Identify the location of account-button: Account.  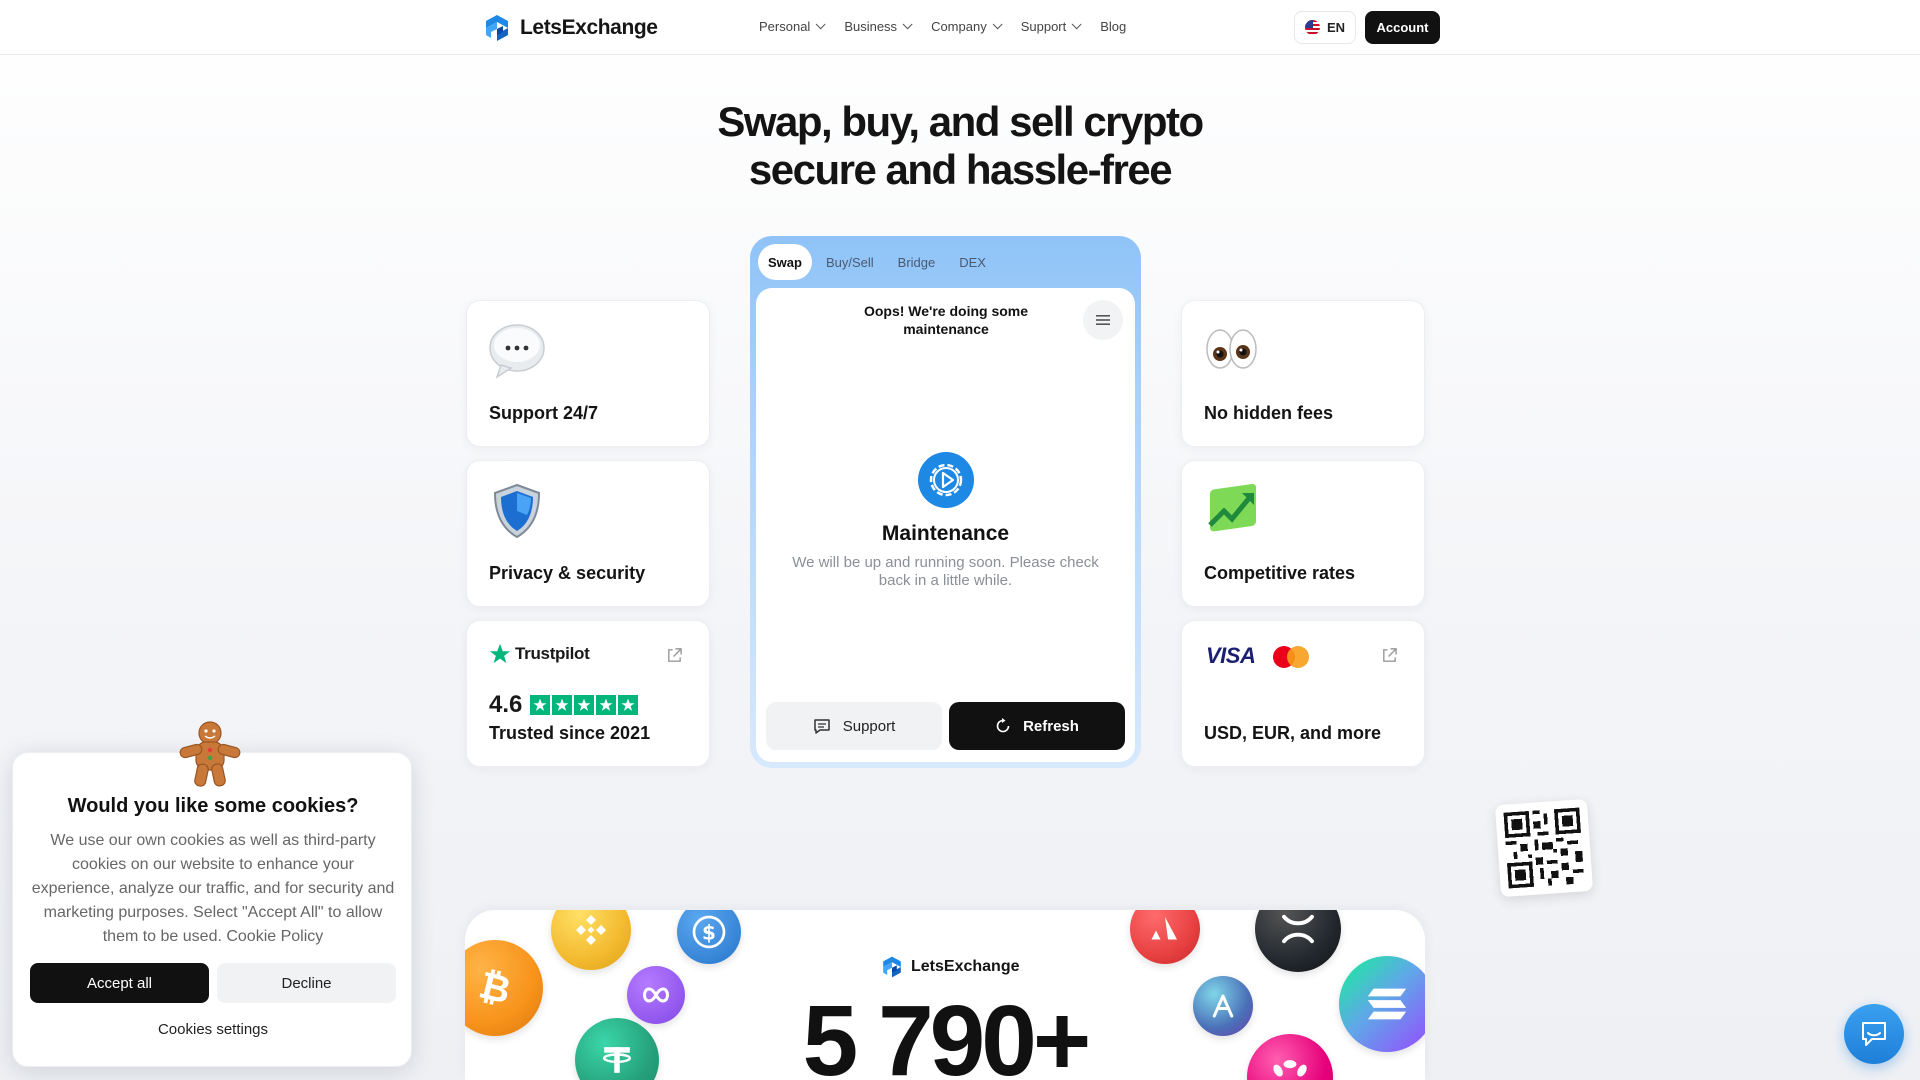
(1402, 27).